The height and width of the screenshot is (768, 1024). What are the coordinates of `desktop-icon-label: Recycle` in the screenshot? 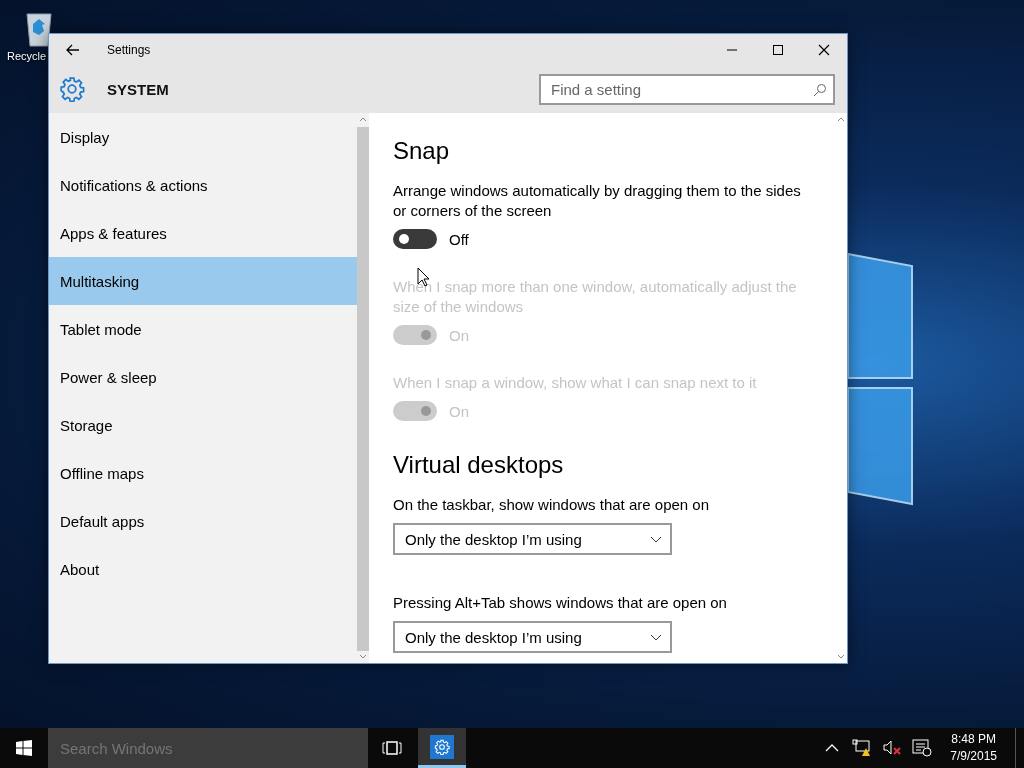 It's located at (27, 56).